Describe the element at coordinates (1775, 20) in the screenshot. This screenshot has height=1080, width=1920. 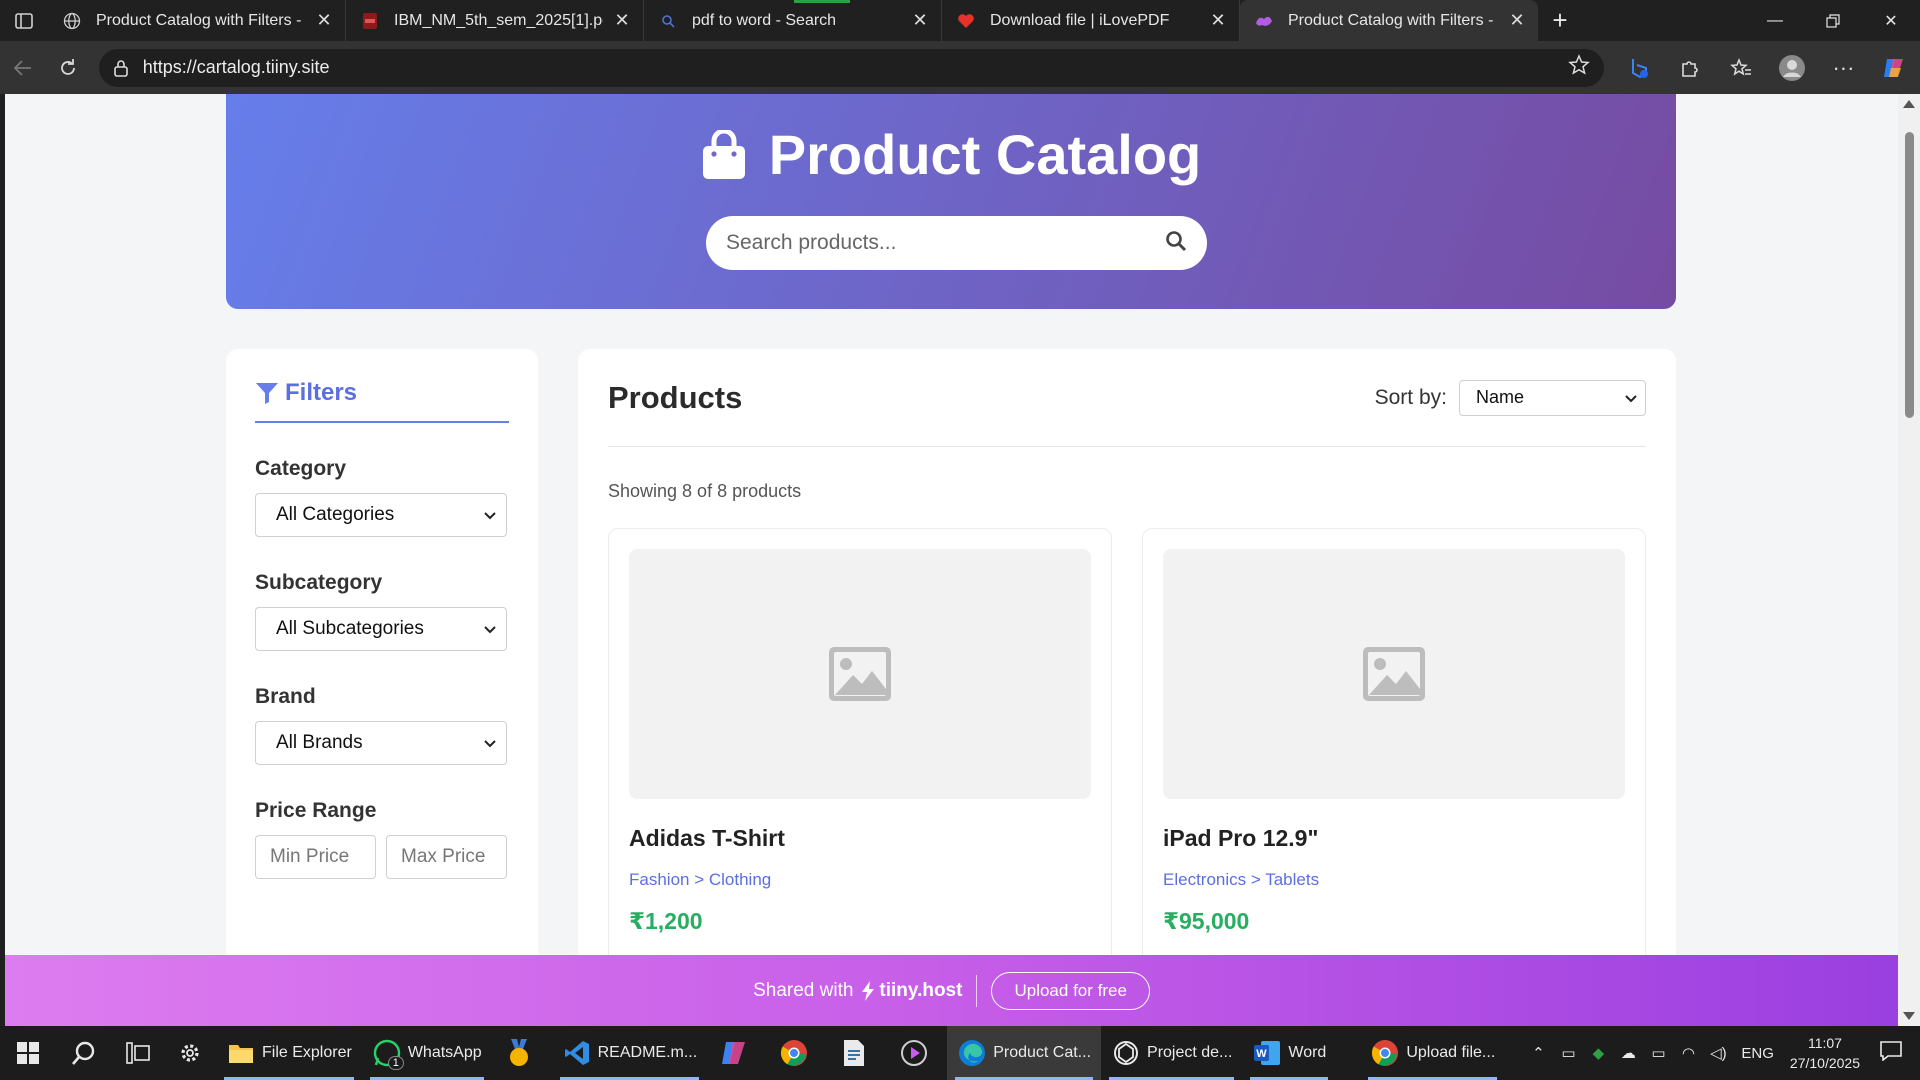
I see `minimize-button: —` at that location.